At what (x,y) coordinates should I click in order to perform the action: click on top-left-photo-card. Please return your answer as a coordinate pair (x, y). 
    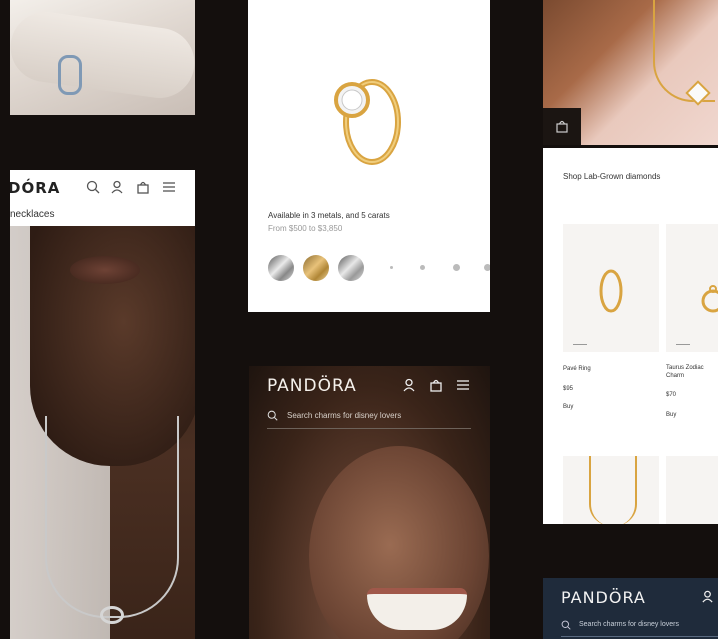
    Looking at the image, I should click on (102, 57).